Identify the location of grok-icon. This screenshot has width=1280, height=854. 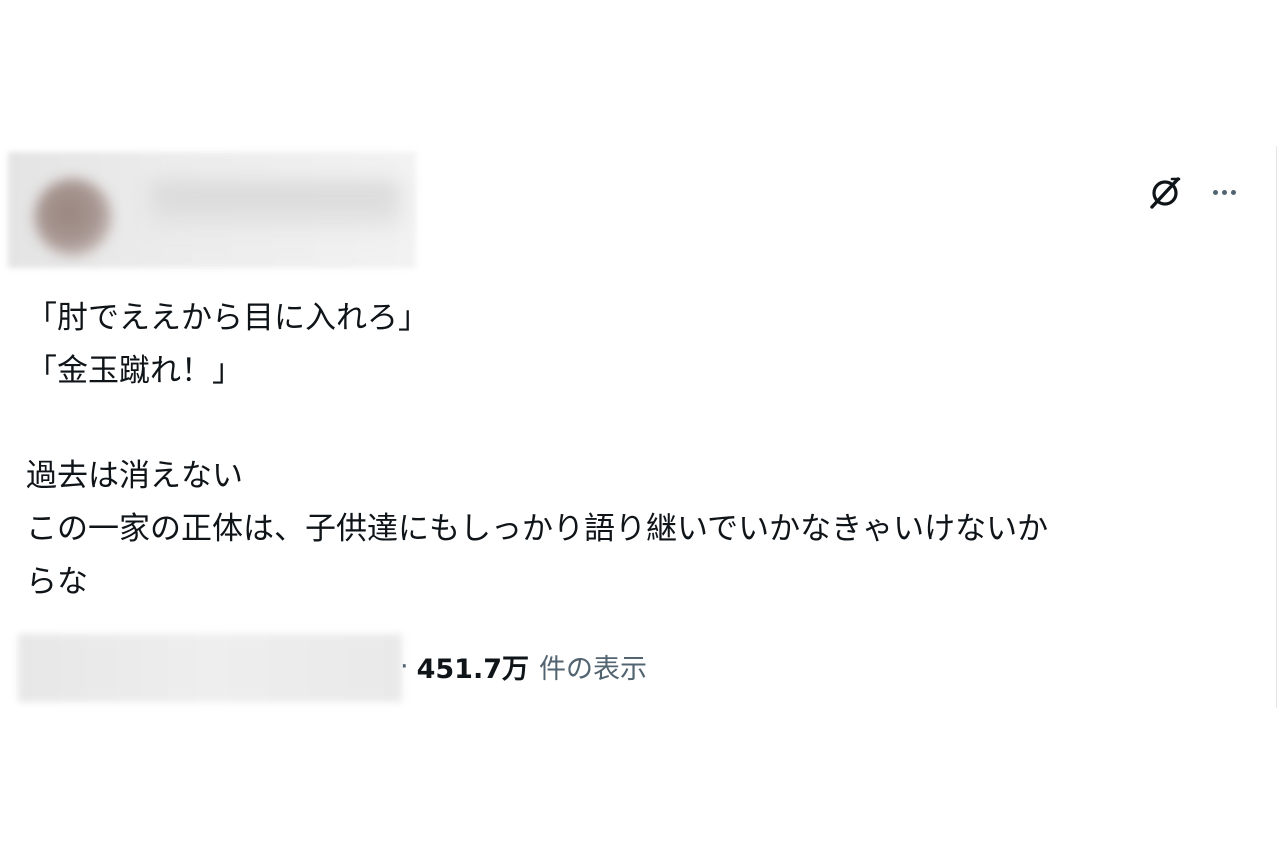
(1165, 193).